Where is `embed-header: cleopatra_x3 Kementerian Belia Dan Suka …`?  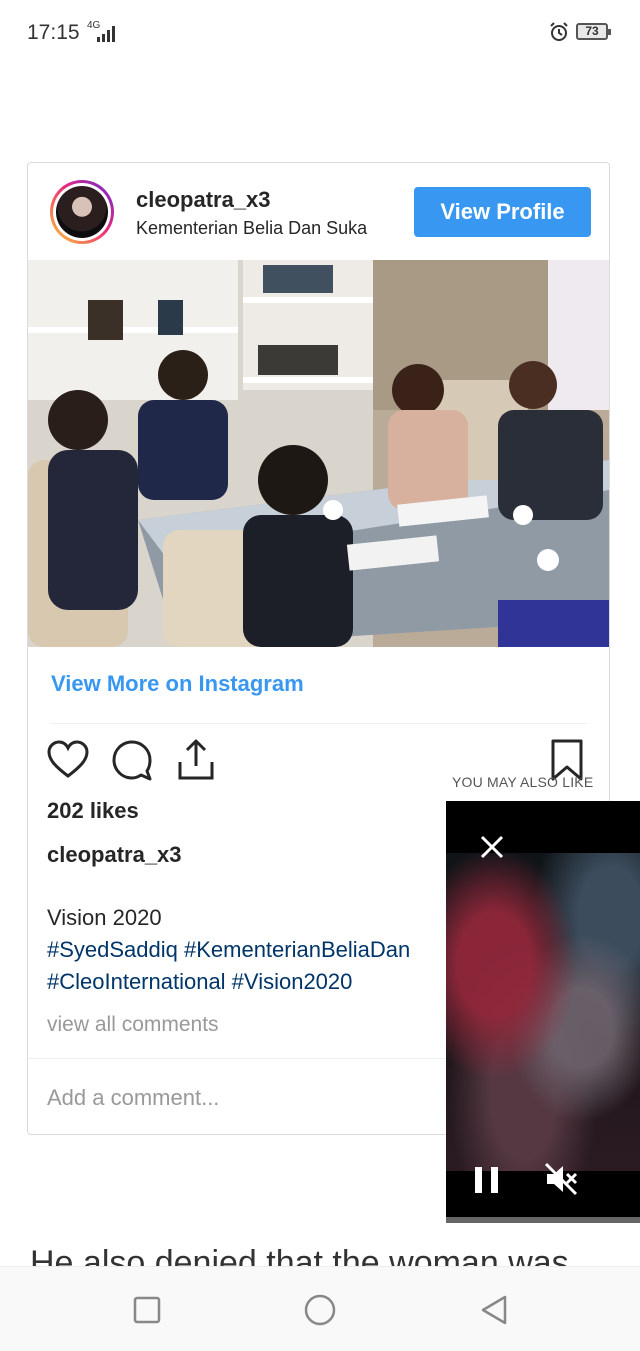
embed-header: cleopatra_x3 Kementerian Belia Dan Suka … is located at coordinates (318, 212).